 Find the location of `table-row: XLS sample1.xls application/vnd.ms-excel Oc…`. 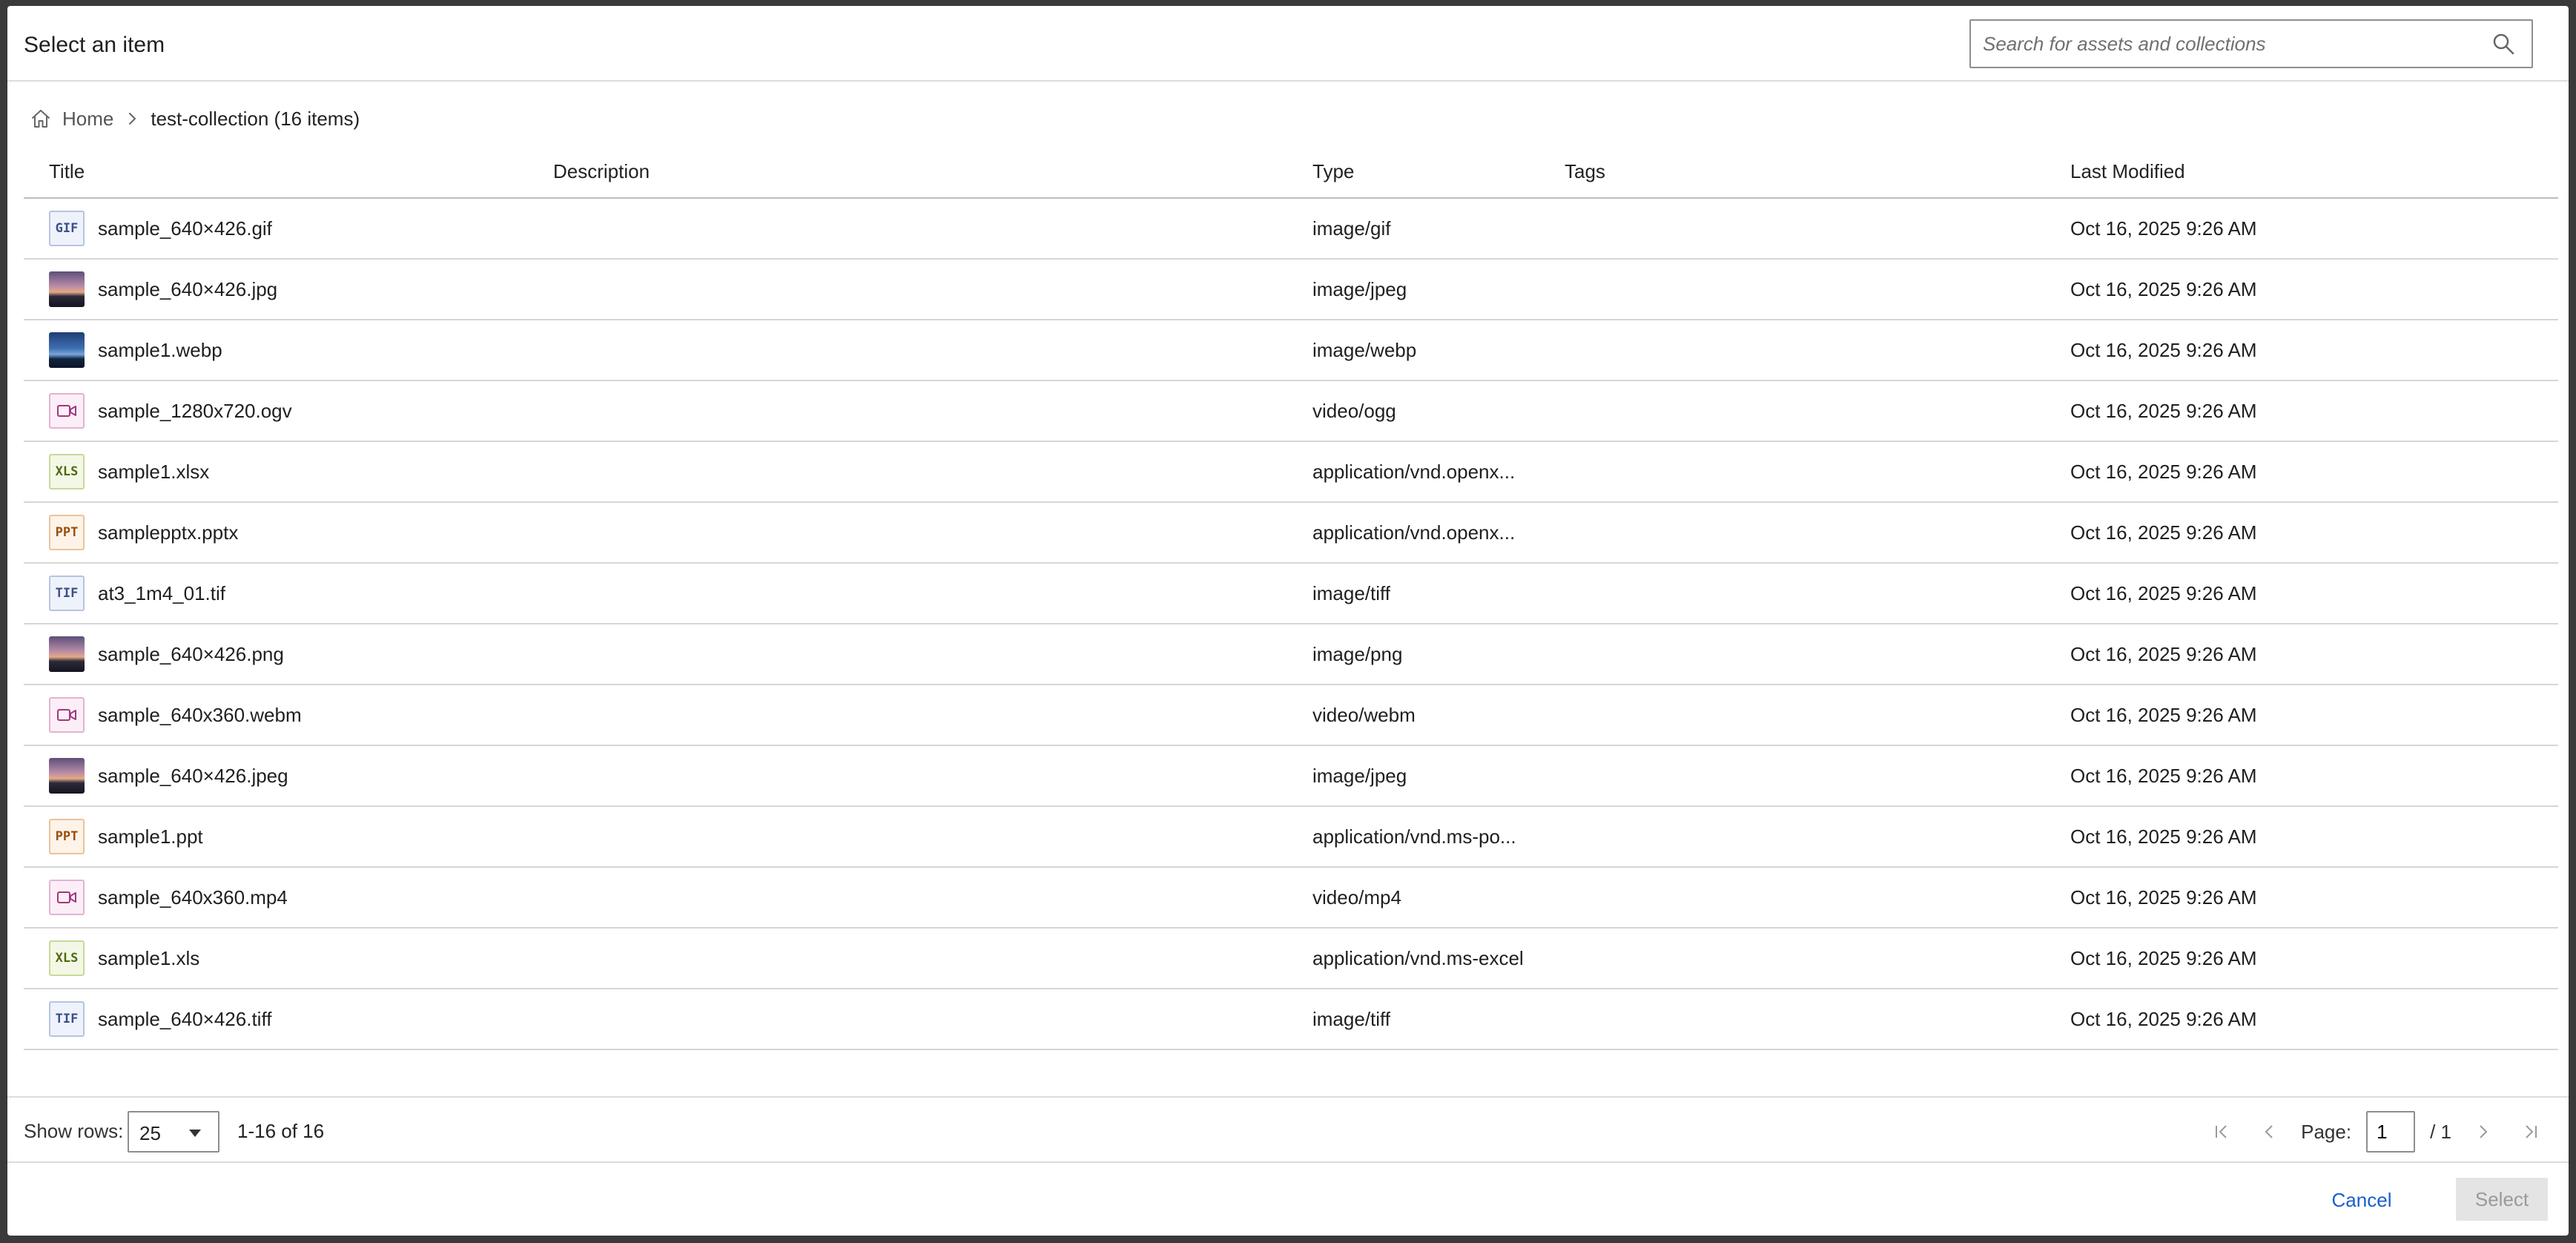

table-row: XLS sample1.xls application/vnd.ms-excel Oc… is located at coordinates (1291, 959).